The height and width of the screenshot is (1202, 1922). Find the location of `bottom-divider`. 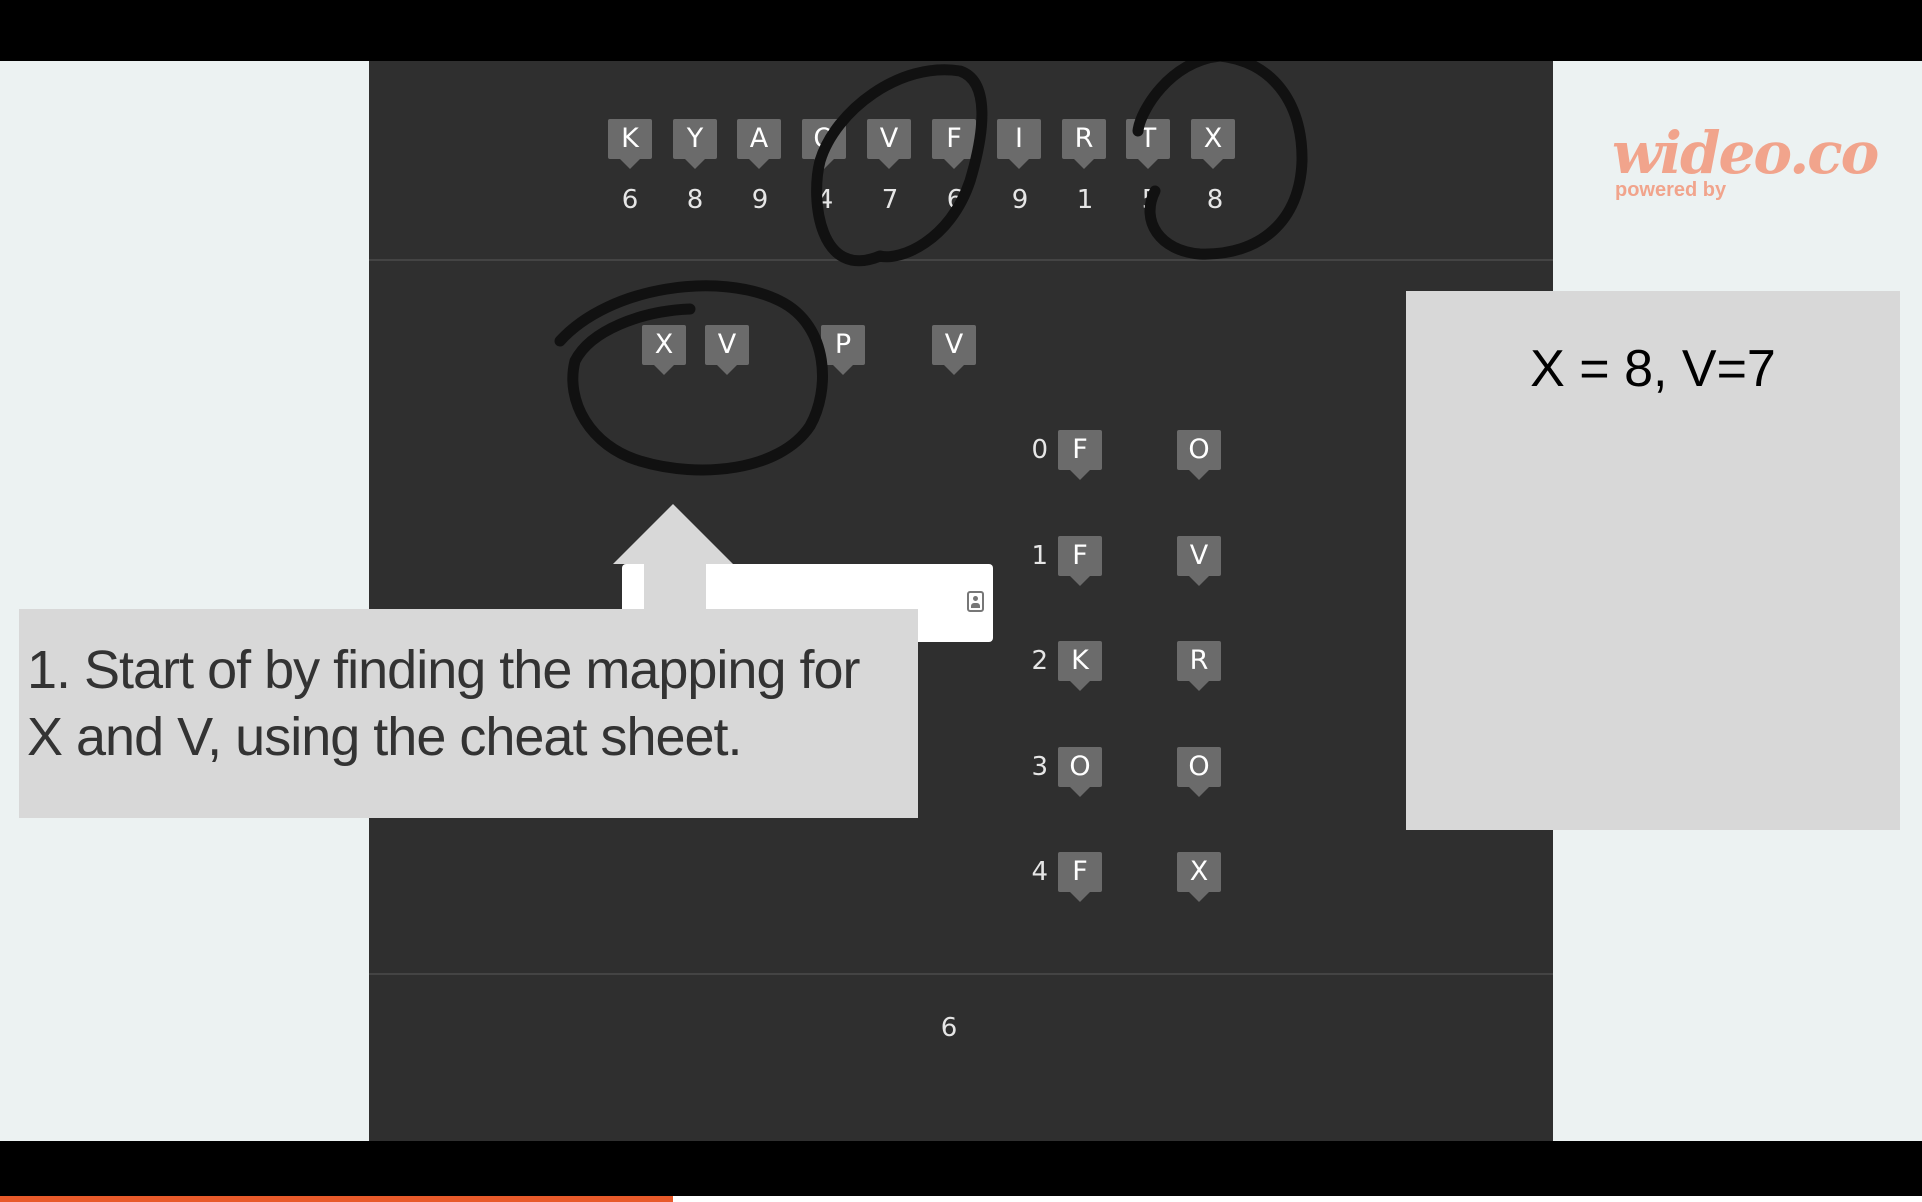

bottom-divider is located at coordinates (961, 974).